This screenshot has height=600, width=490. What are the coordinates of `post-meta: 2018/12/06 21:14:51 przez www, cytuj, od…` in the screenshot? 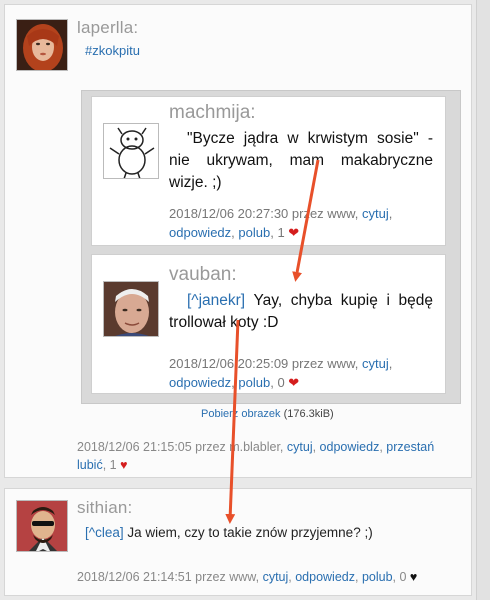 It's located at (247, 577).